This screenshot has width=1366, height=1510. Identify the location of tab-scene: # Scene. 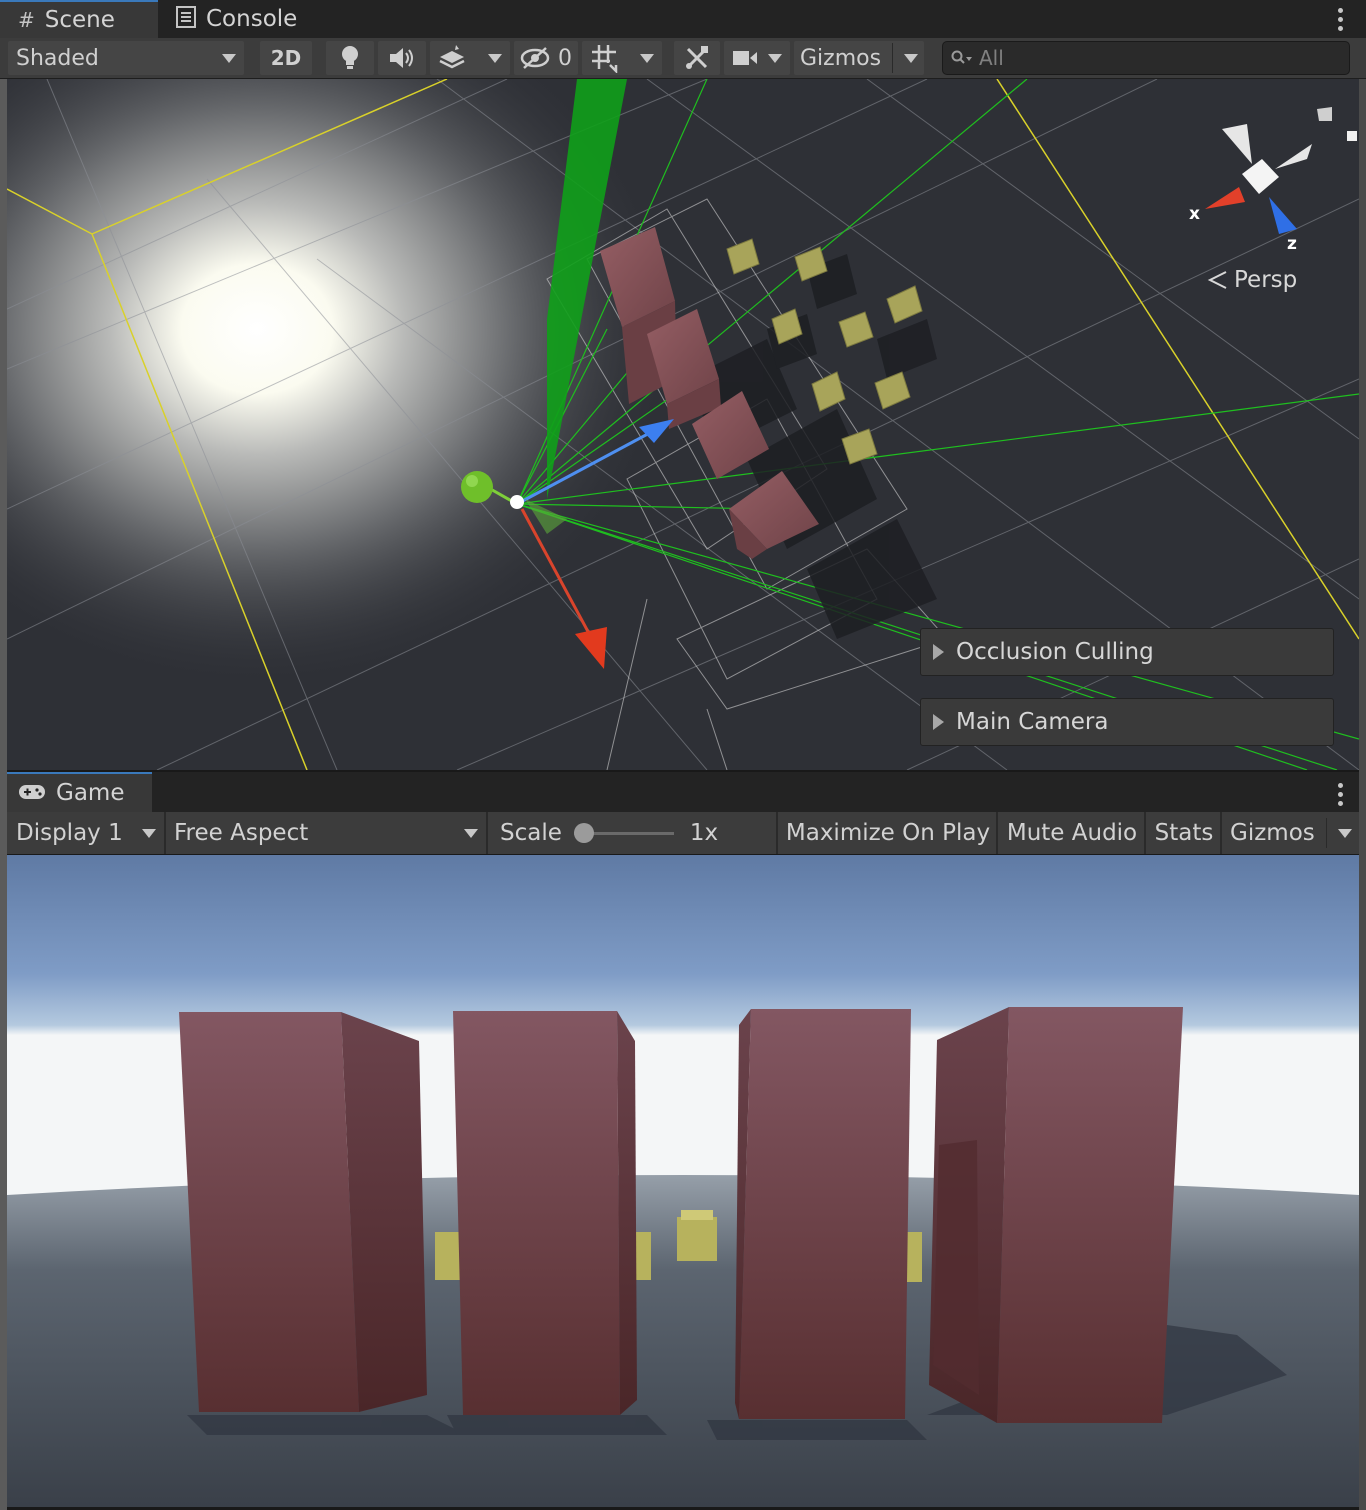
(79, 19).